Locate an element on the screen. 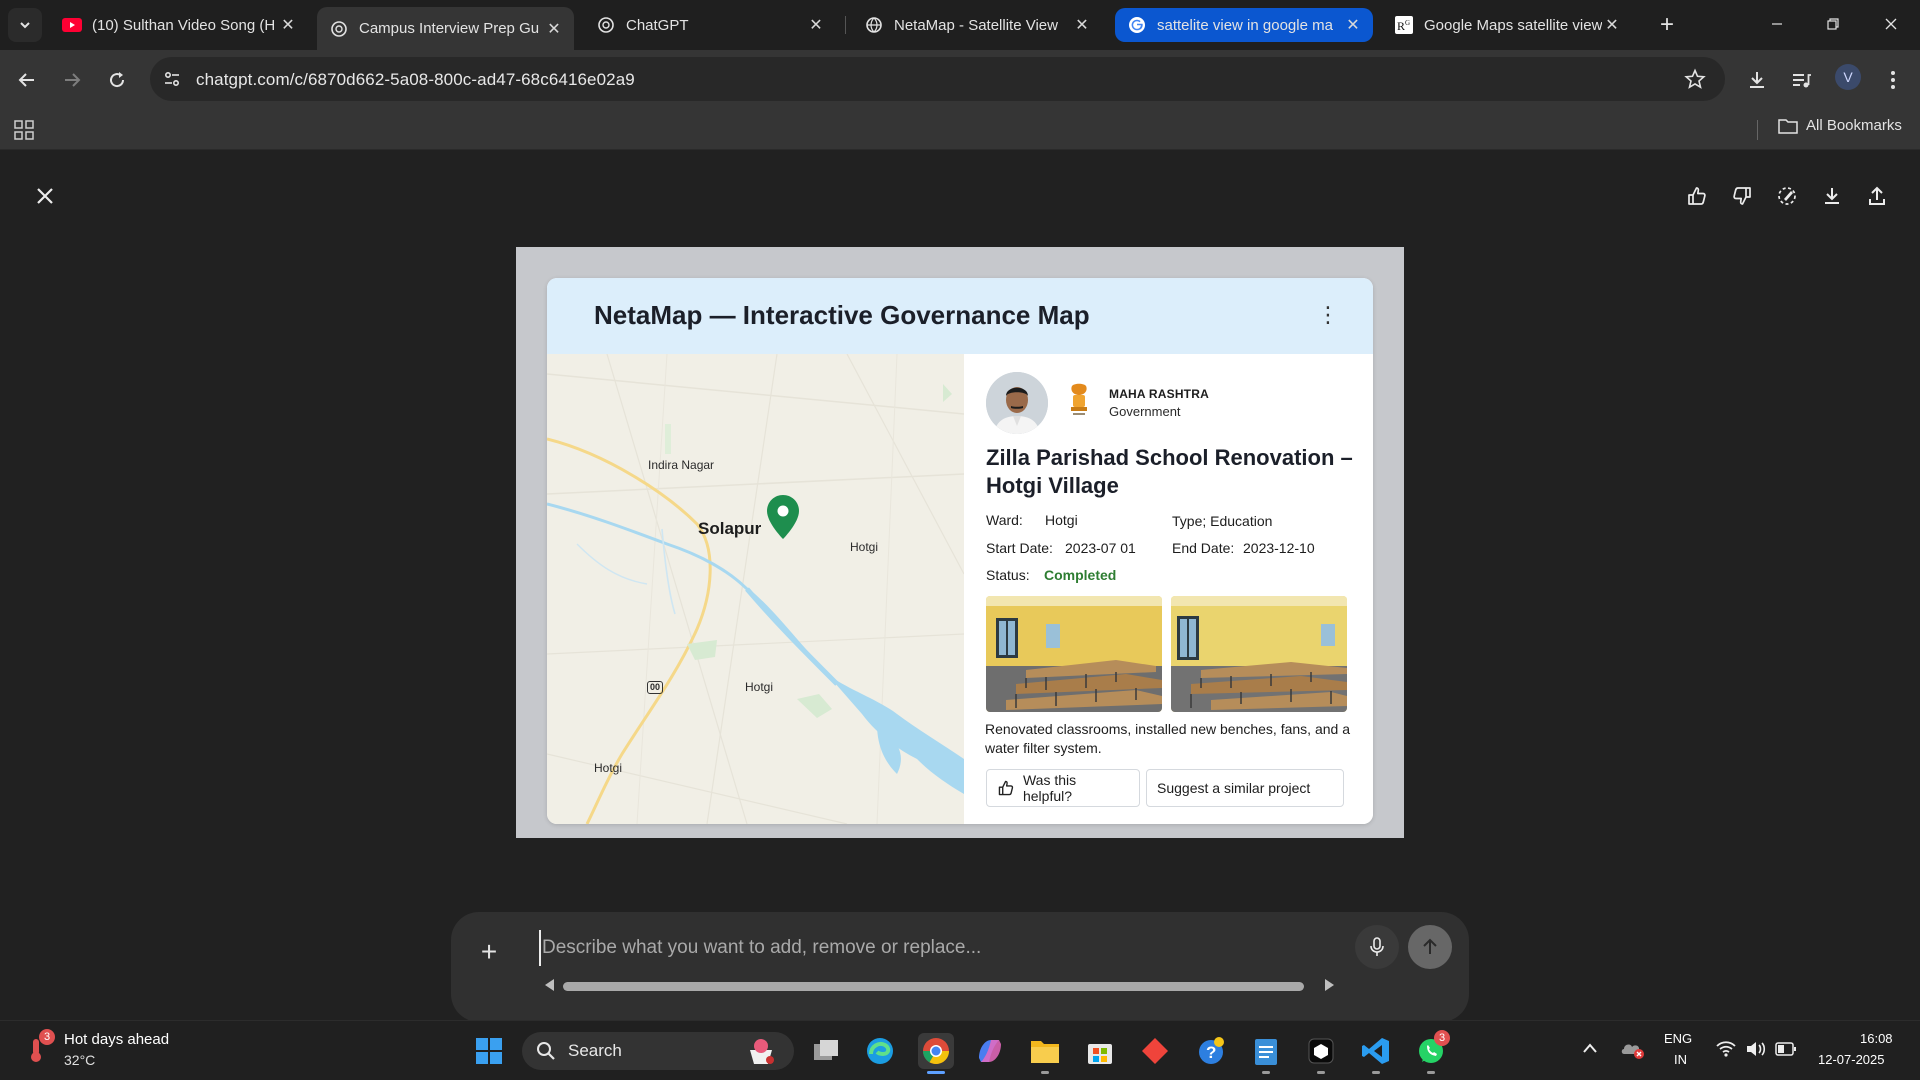 The height and width of the screenshot is (1080, 1920). reload-icon is located at coordinates (117, 80).